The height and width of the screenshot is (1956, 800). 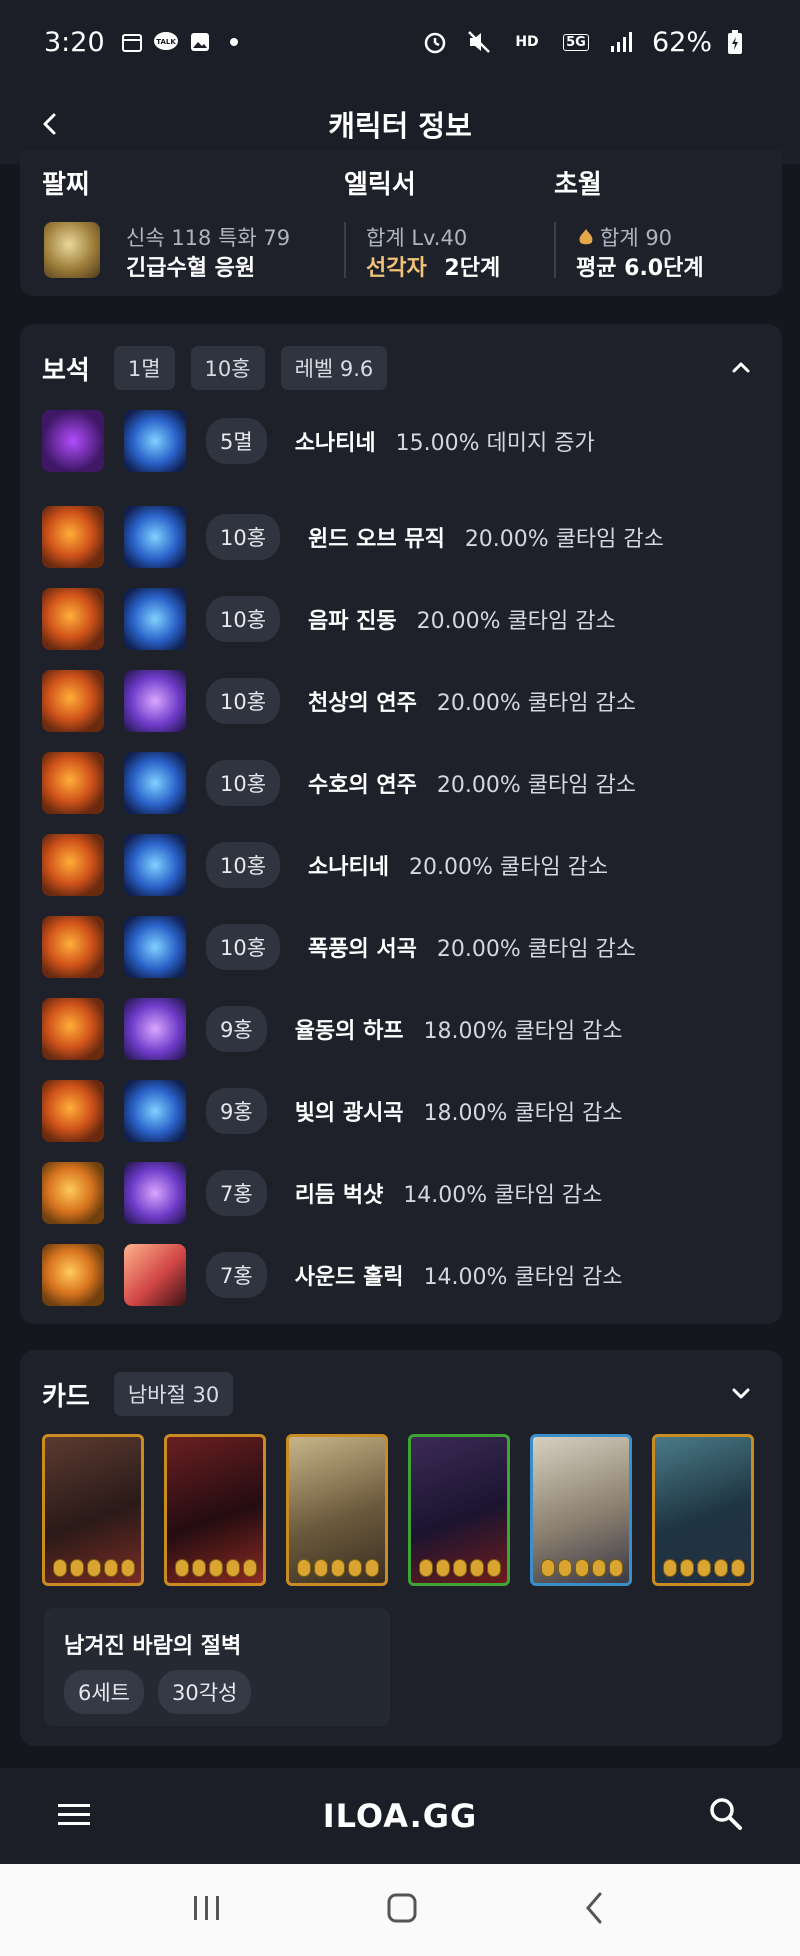 I want to click on elixir-set-name: 선각자, so click(x=396, y=268).